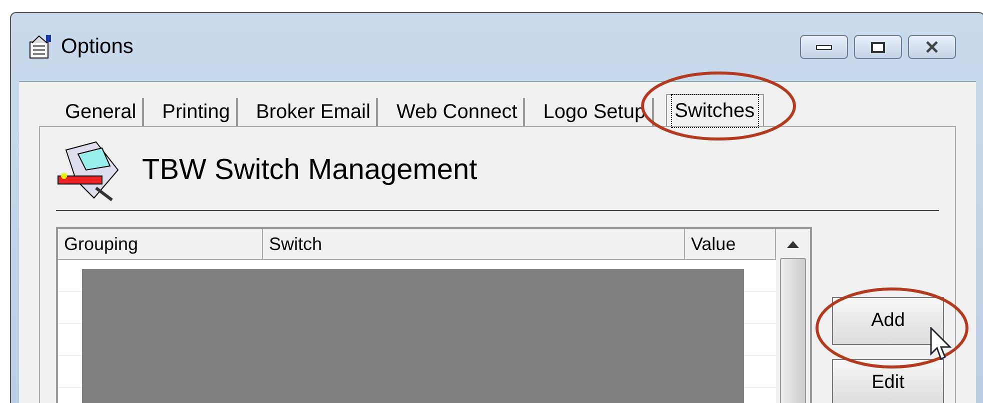 The width and height of the screenshot is (983, 403). I want to click on close-button, so click(932, 47).